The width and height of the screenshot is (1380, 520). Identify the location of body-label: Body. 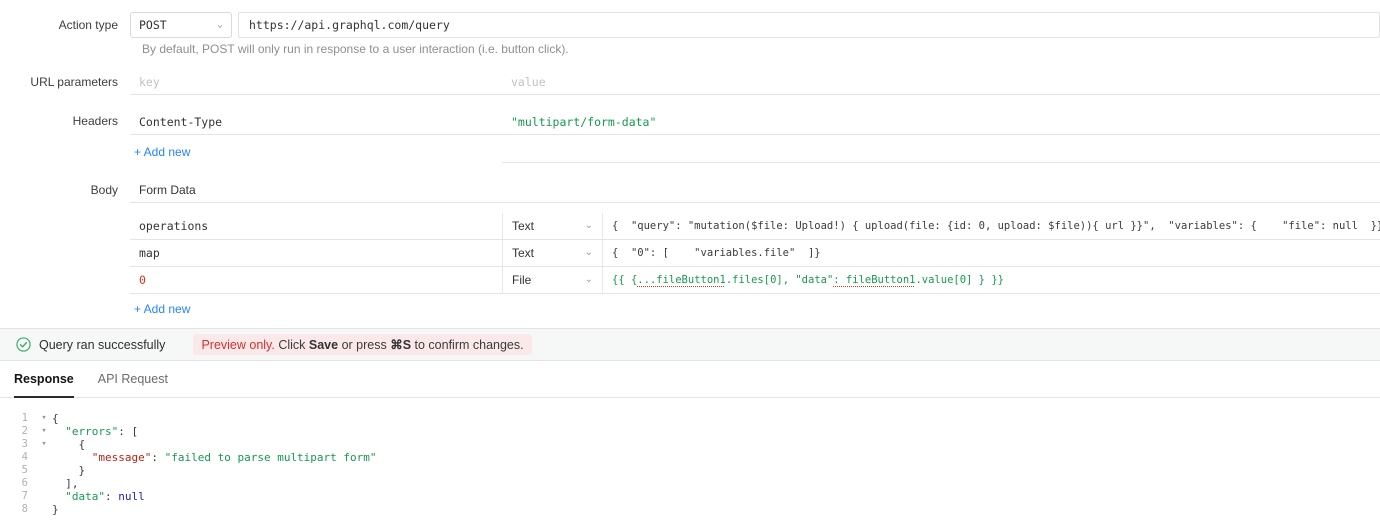
(104, 190).